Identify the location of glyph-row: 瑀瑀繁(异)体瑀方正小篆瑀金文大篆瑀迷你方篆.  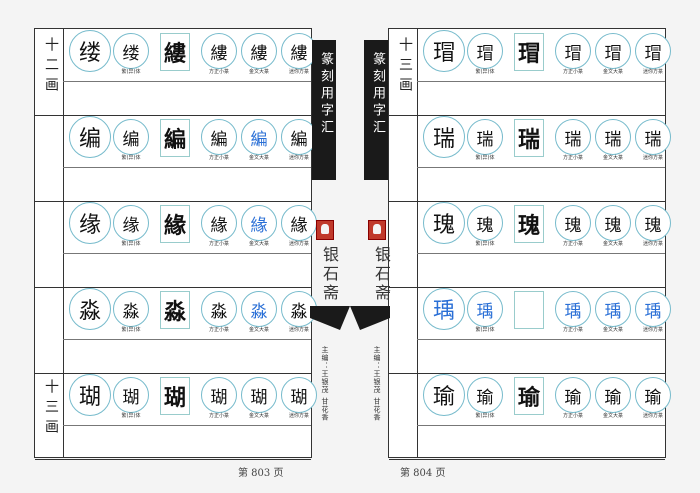
(544, 310).